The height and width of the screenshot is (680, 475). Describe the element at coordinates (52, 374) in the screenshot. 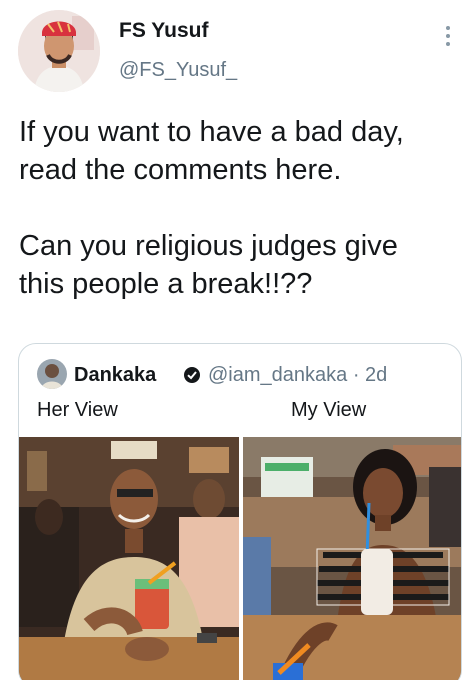

I see `quoted-author-avatar` at that location.